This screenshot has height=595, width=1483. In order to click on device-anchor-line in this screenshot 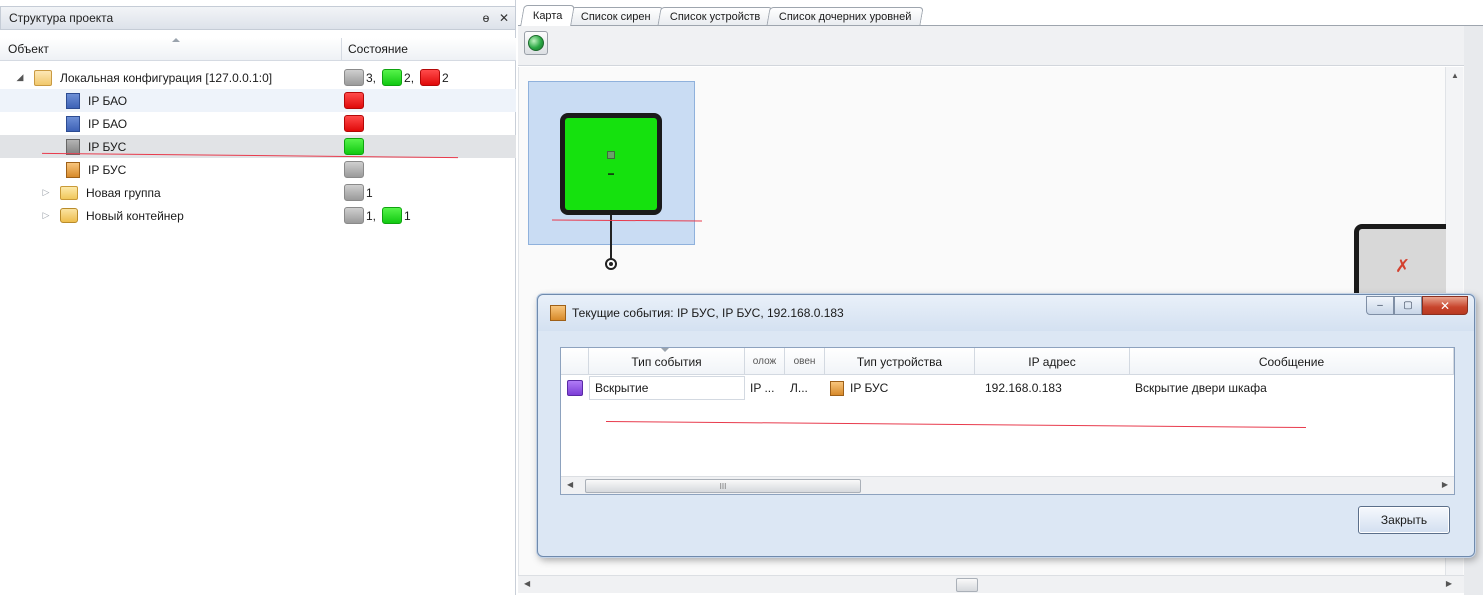, I will do `click(611, 237)`.